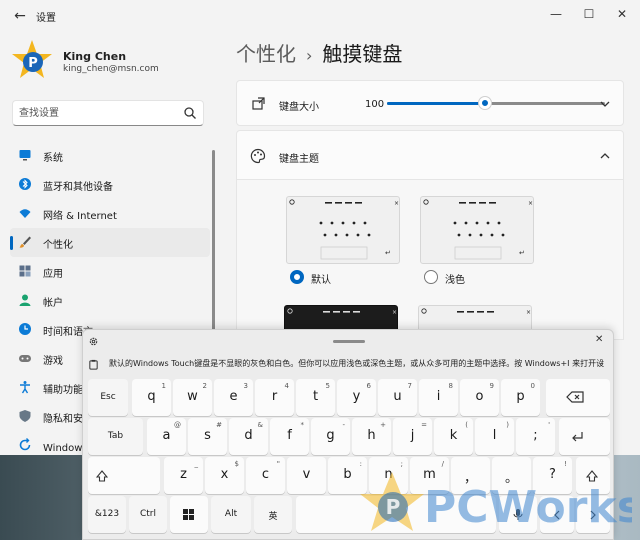 The width and height of the screenshot is (640, 540). I want to click on numbers-key: &123, so click(107, 514).